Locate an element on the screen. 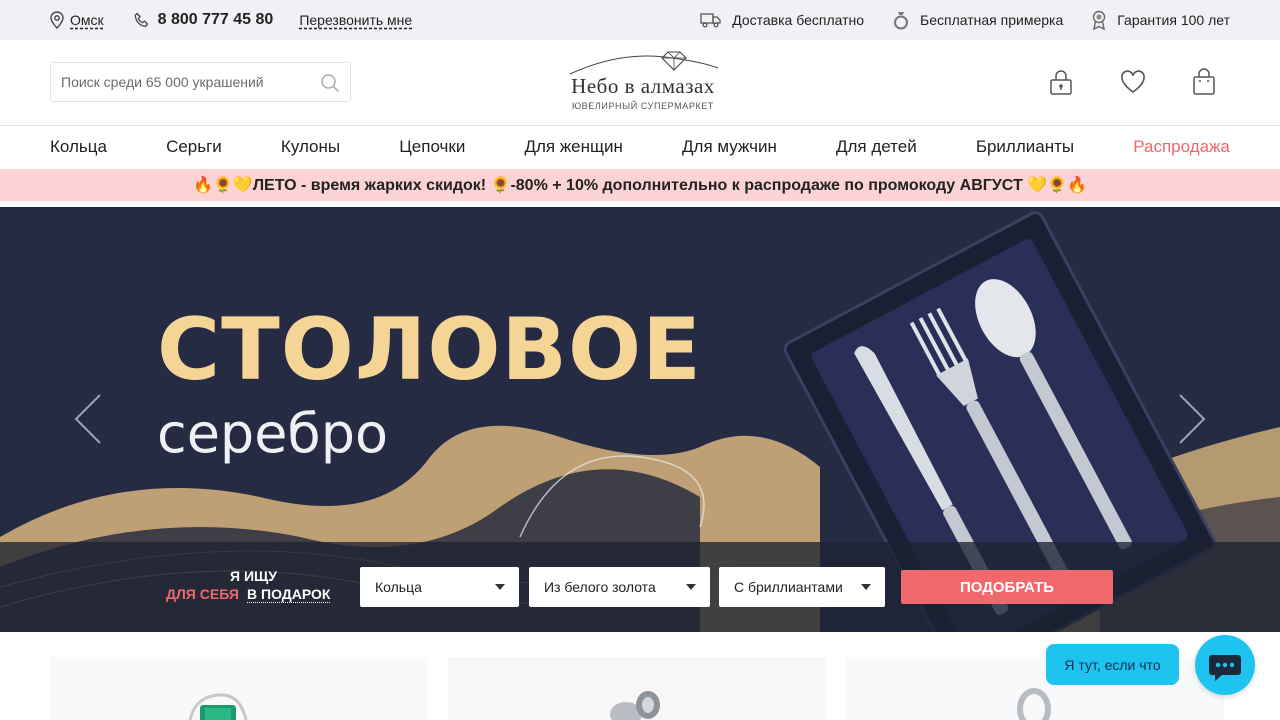  nav-item-sale: Распродажа is located at coordinates (1181, 147).